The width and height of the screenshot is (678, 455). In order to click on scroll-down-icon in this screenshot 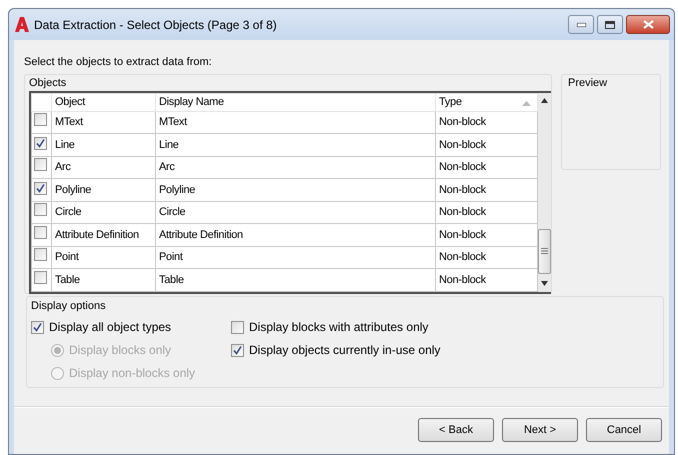, I will do `click(544, 283)`.